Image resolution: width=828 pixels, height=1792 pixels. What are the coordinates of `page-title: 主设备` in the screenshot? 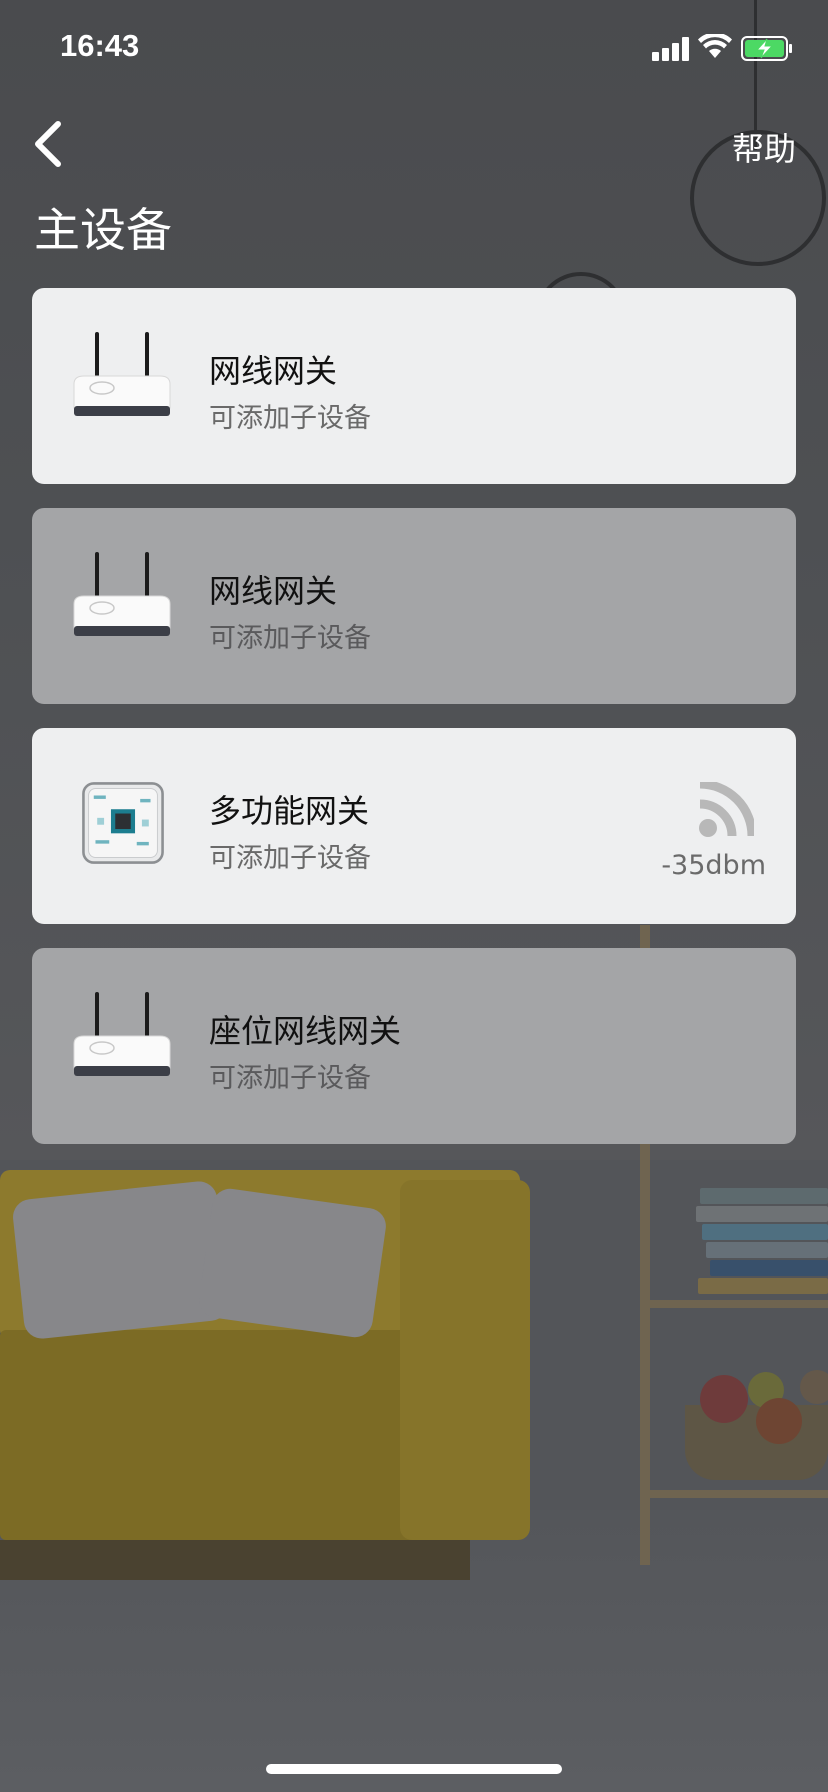 It's located at (103, 230).